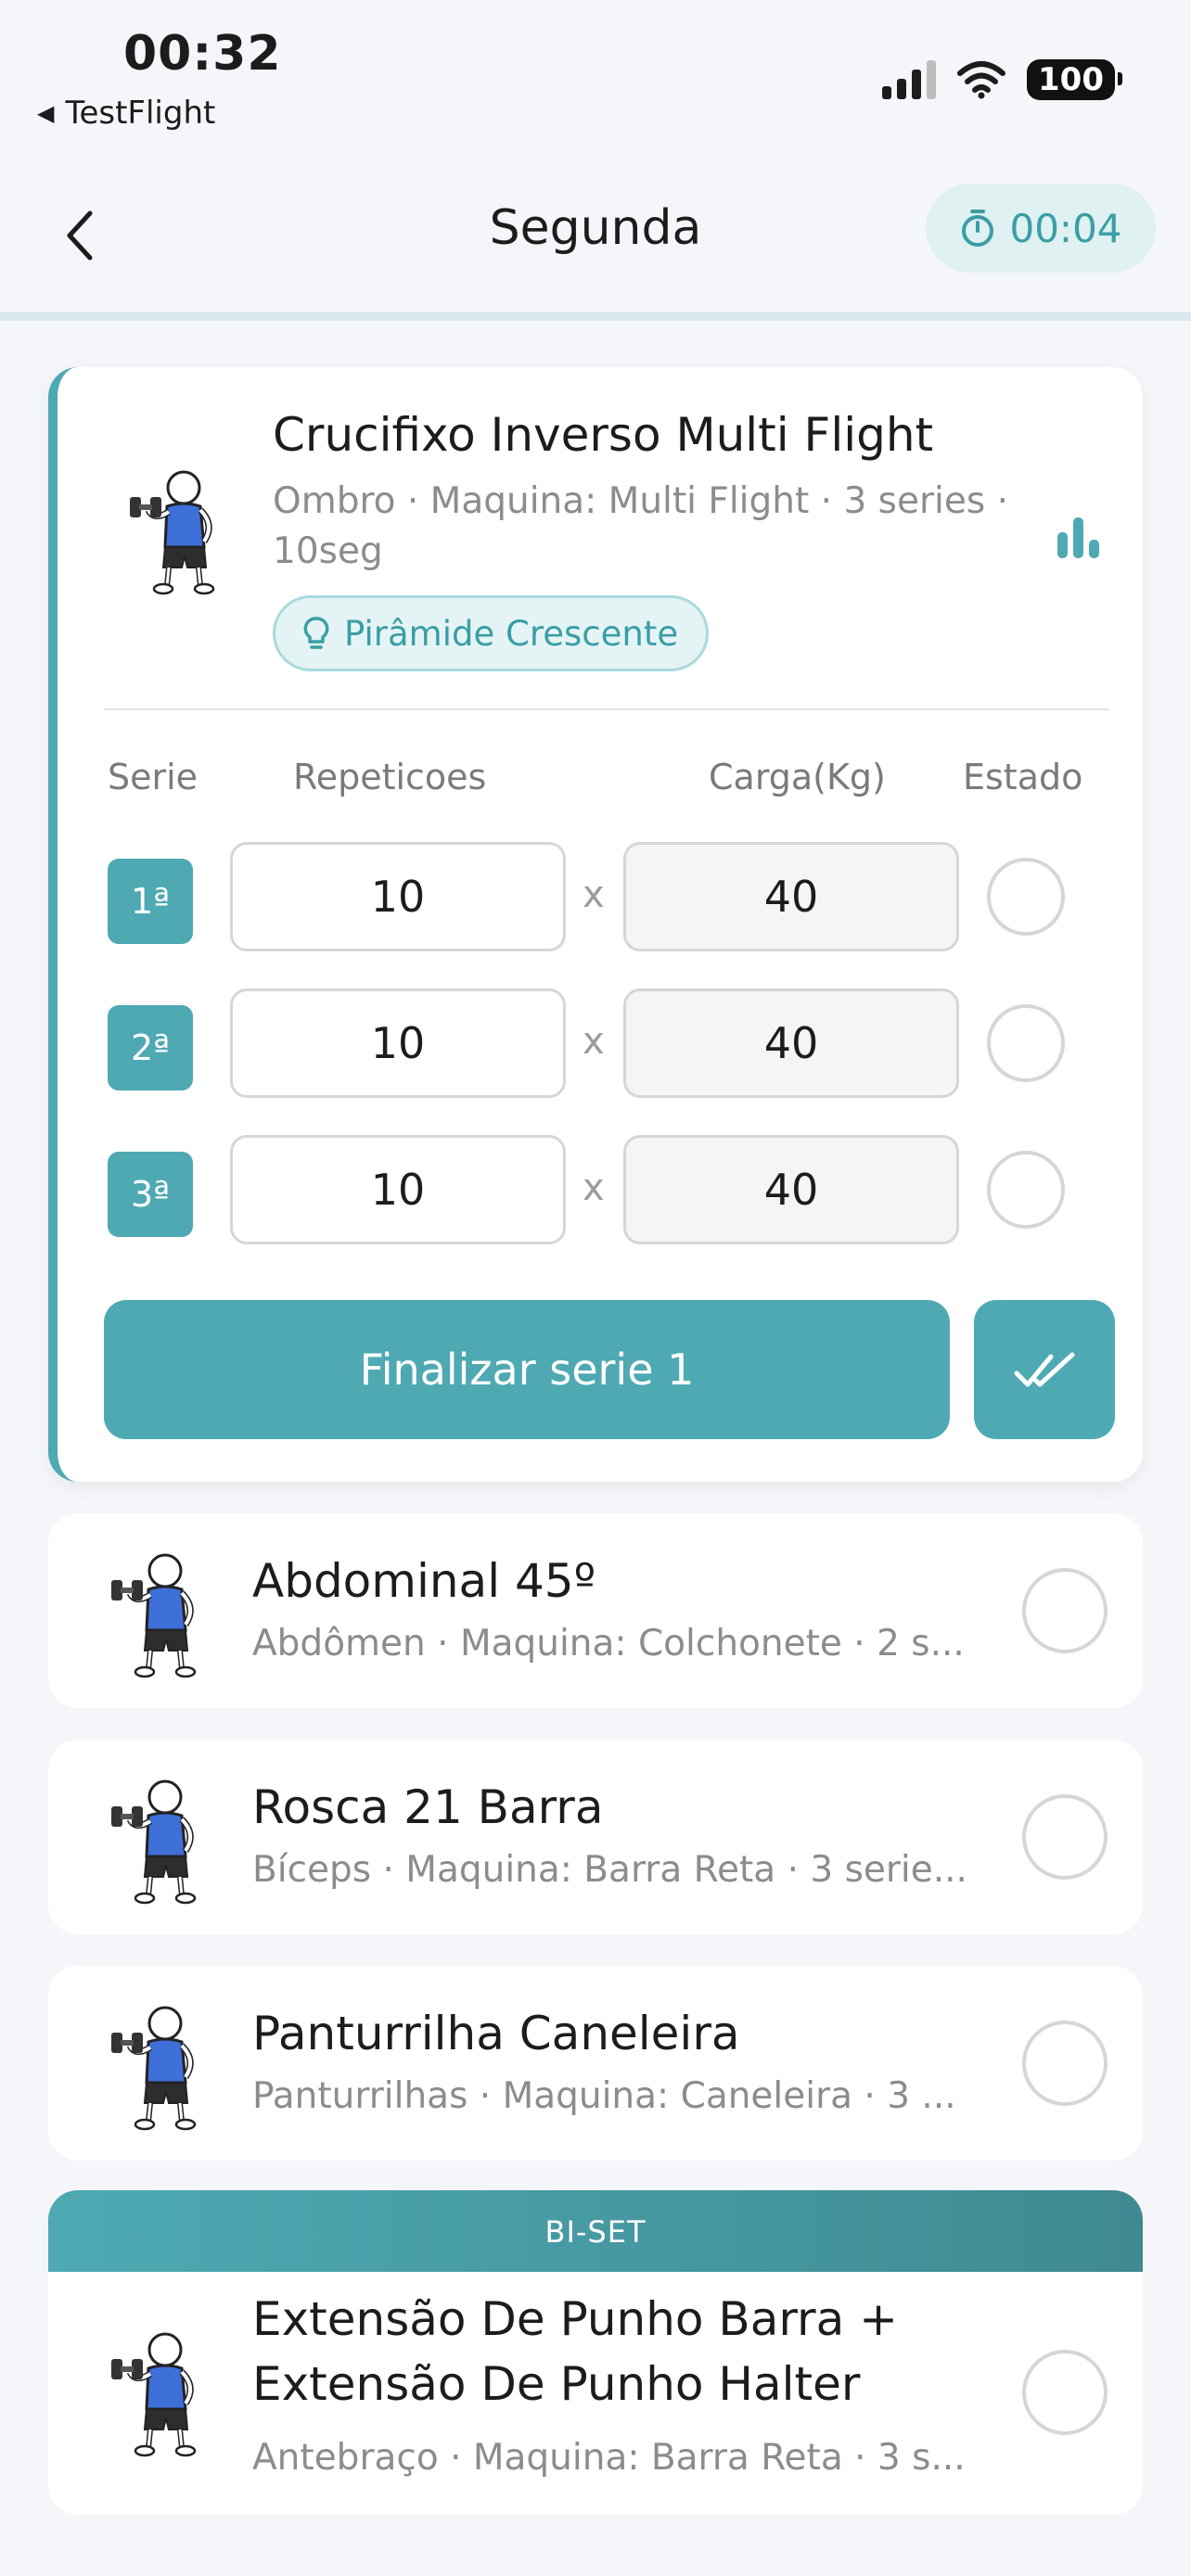 Image resolution: width=1191 pixels, height=2576 pixels. I want to click on card-divider, so click(606, 709).